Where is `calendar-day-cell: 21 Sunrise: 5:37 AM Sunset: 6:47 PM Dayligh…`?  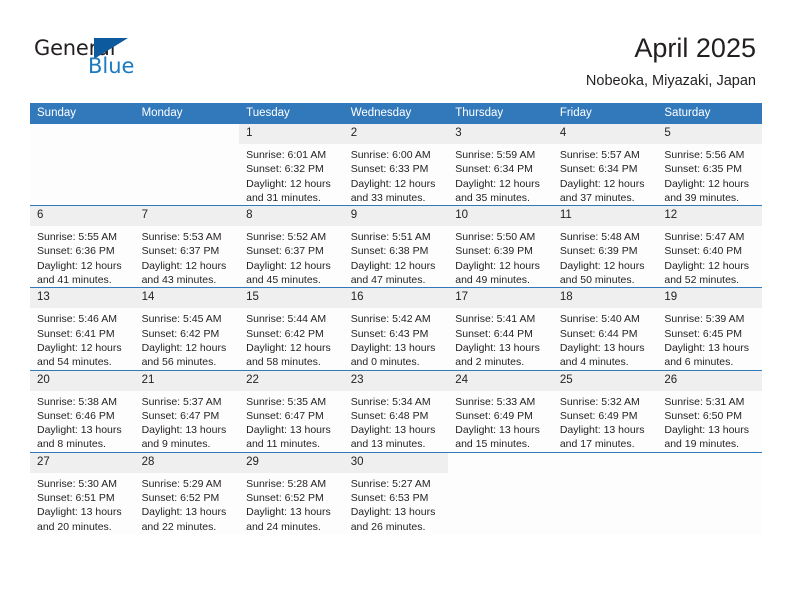 calendar-day-cell: 21 Sunrise: 5:37 AM Sunset: 6:47 PM Dayligh… is located at coordinates (187, 411).